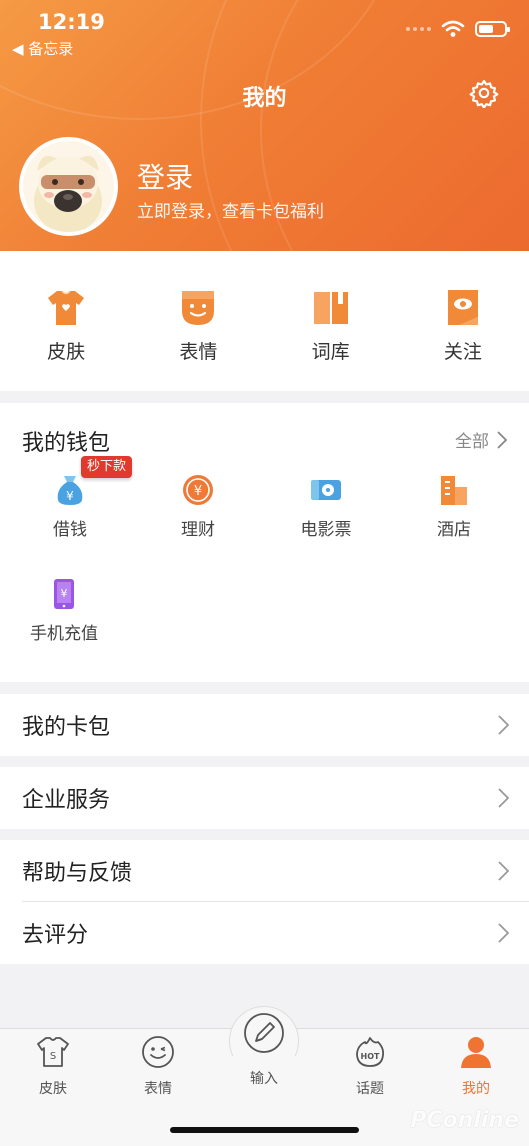 This screenshot has width=529, height=1146. I want to click on tab-skin: S 皮肤, so click(53, 1066).